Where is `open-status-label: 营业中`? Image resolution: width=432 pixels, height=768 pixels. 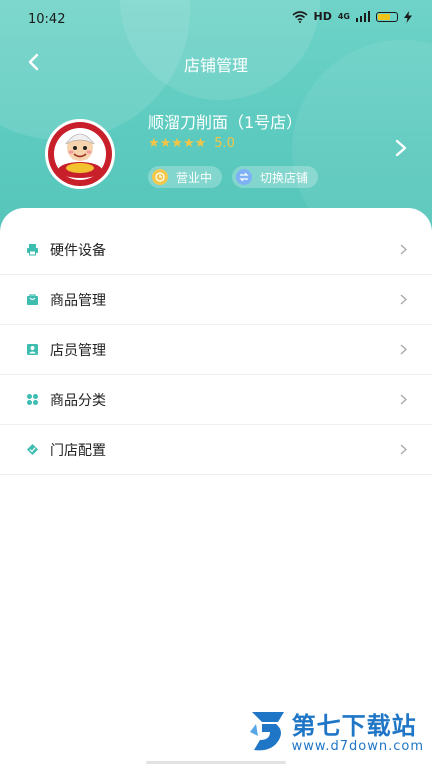
open-status-label: 营业中 is located at coordinates (194, 177).